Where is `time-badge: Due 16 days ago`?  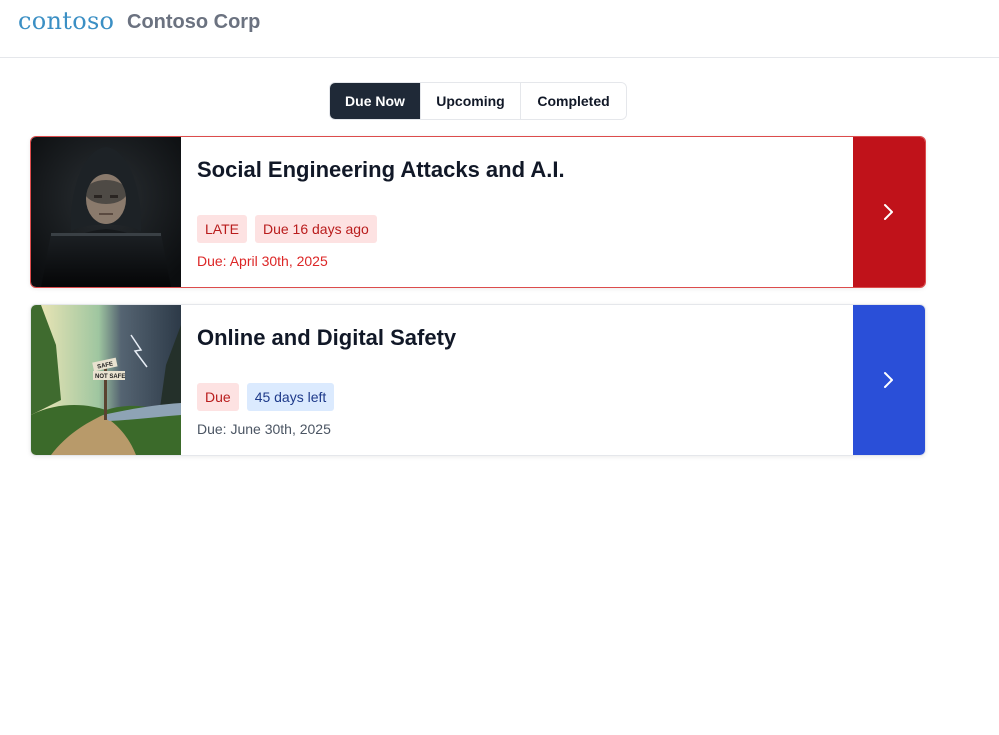 time-badge: Due 16 days ago is located at coordinates (315, 229).